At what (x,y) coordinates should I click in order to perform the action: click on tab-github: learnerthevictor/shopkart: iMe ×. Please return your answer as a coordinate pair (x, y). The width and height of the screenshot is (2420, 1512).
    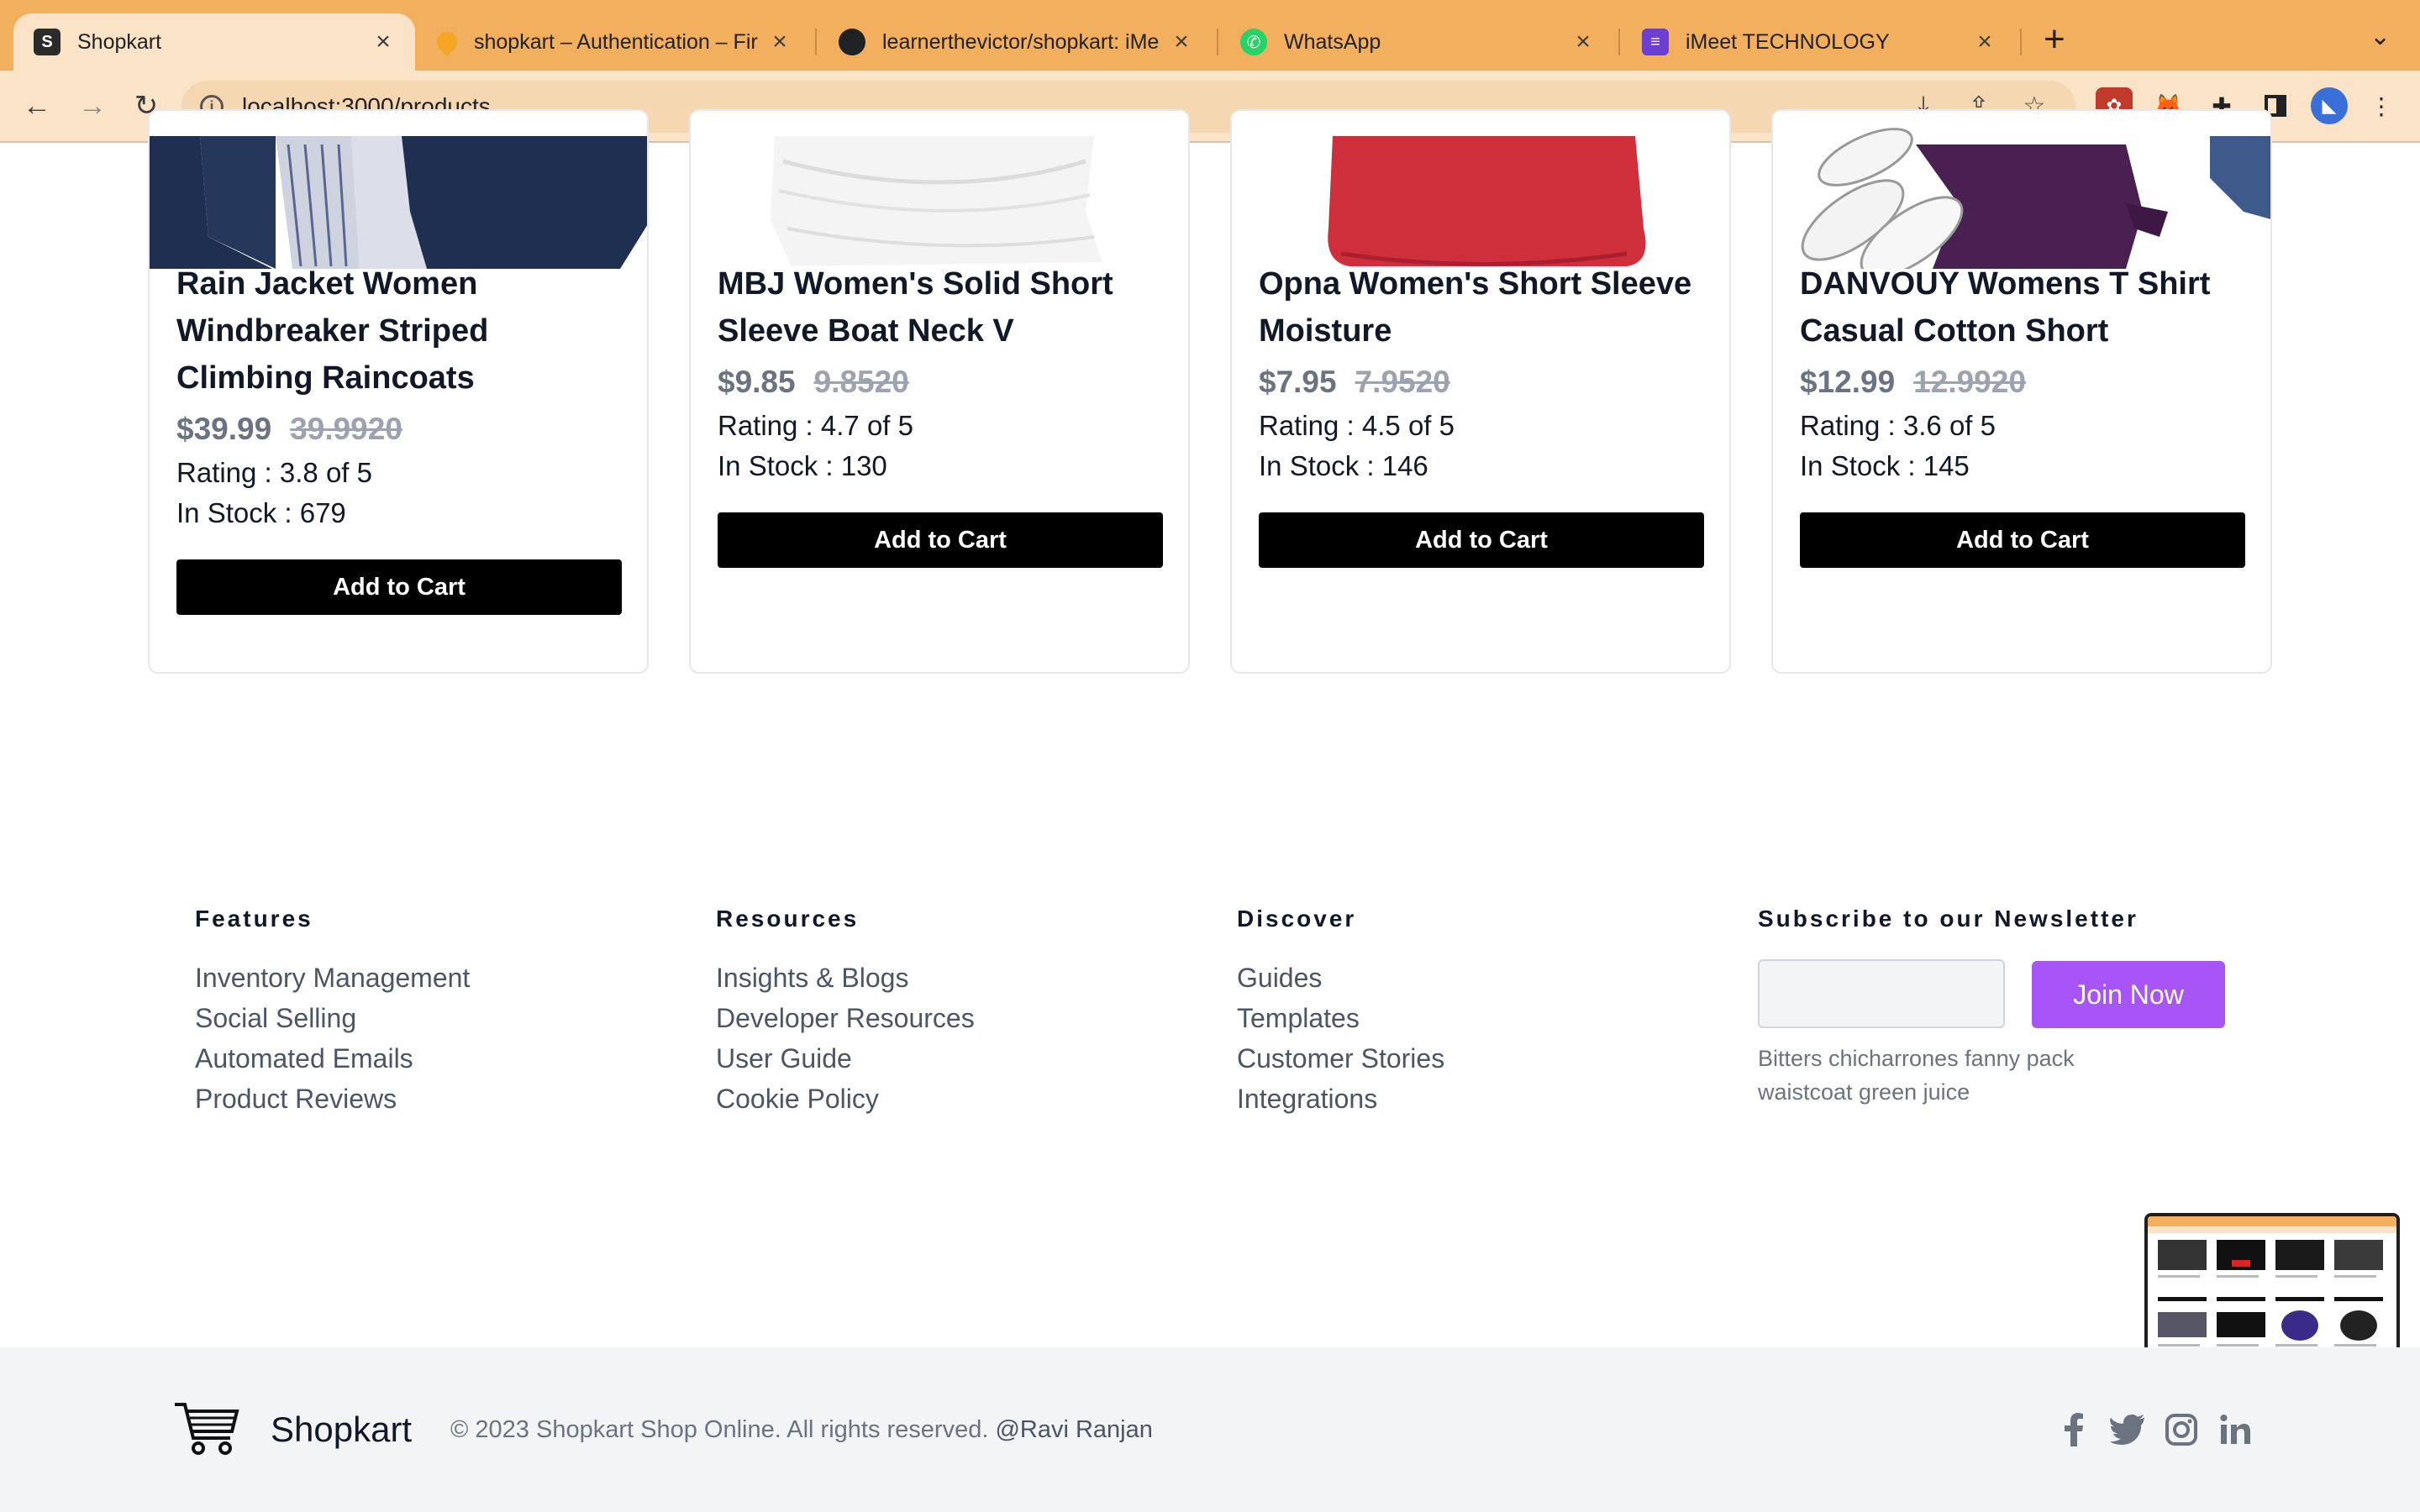
    Looking at the image, I should click on (1016, 42).